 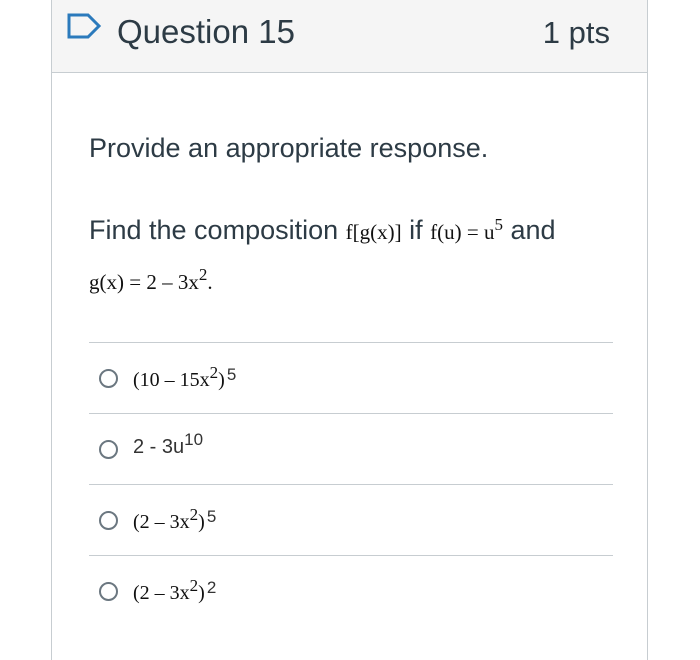 I want to click on question-points: 1 pts, so click(x=576, y=32).